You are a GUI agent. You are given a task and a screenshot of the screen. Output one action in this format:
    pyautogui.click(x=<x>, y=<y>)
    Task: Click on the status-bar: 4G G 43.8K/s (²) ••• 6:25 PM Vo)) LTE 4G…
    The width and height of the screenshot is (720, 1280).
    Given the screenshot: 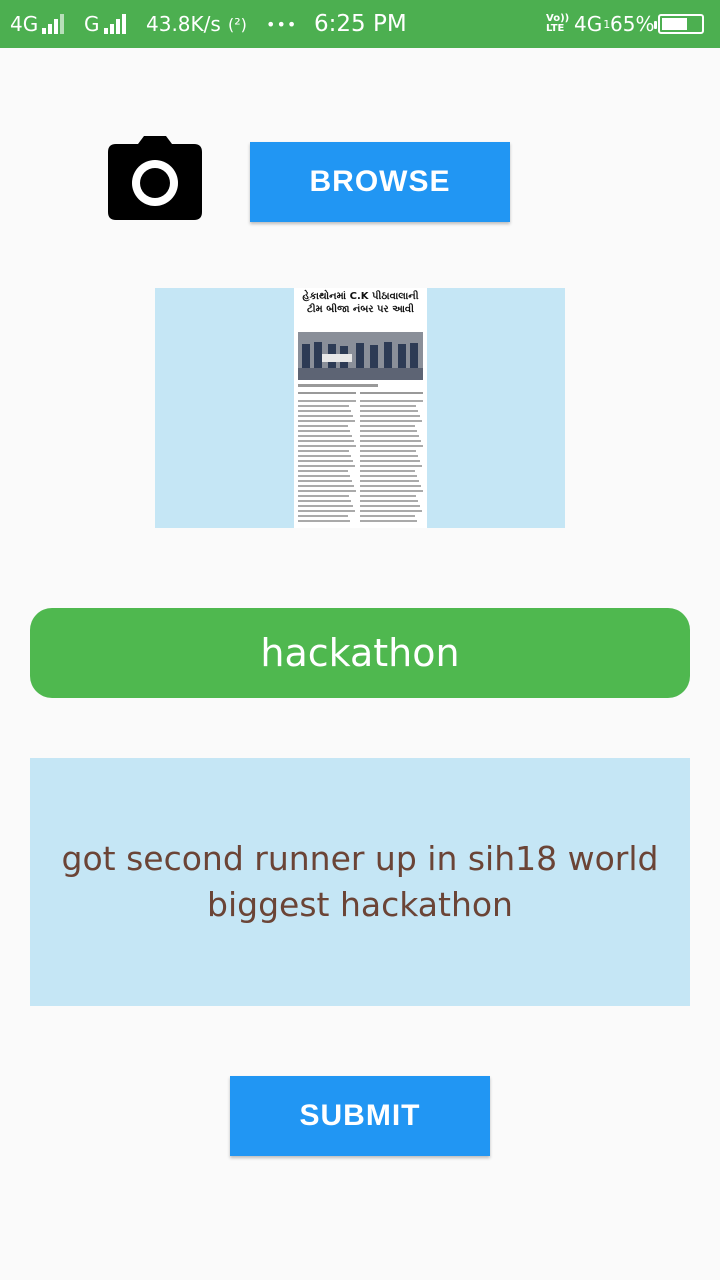 What is the action you would take?
    pyautogui.click(x=360, y=24)
    